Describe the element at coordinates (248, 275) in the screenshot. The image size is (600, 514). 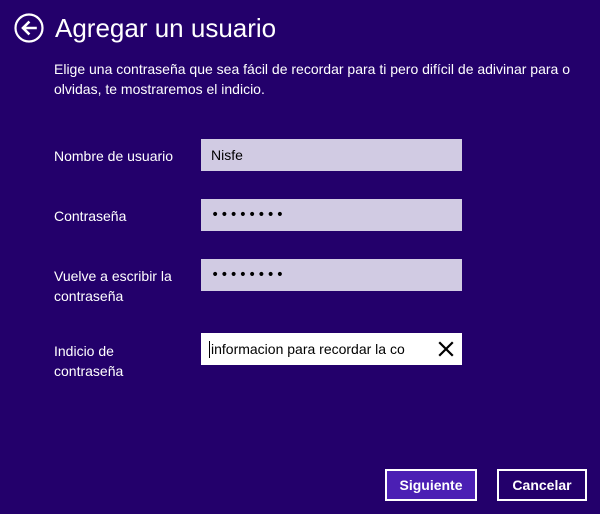
I see `confirm-password-value: ••••••••` at that location.